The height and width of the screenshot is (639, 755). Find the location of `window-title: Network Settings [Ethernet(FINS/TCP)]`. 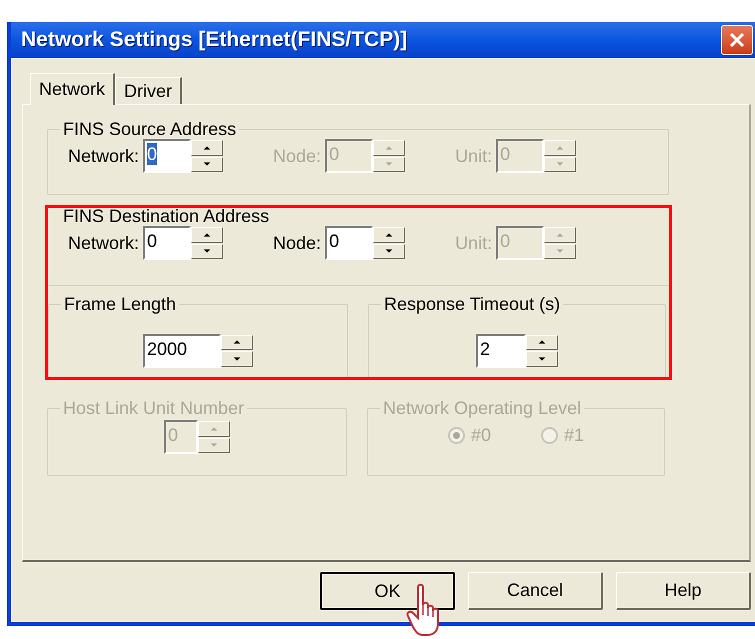

window-title: Network Settings [Ethernet(FINS/TCP)] is located at coordinates (214, 40).